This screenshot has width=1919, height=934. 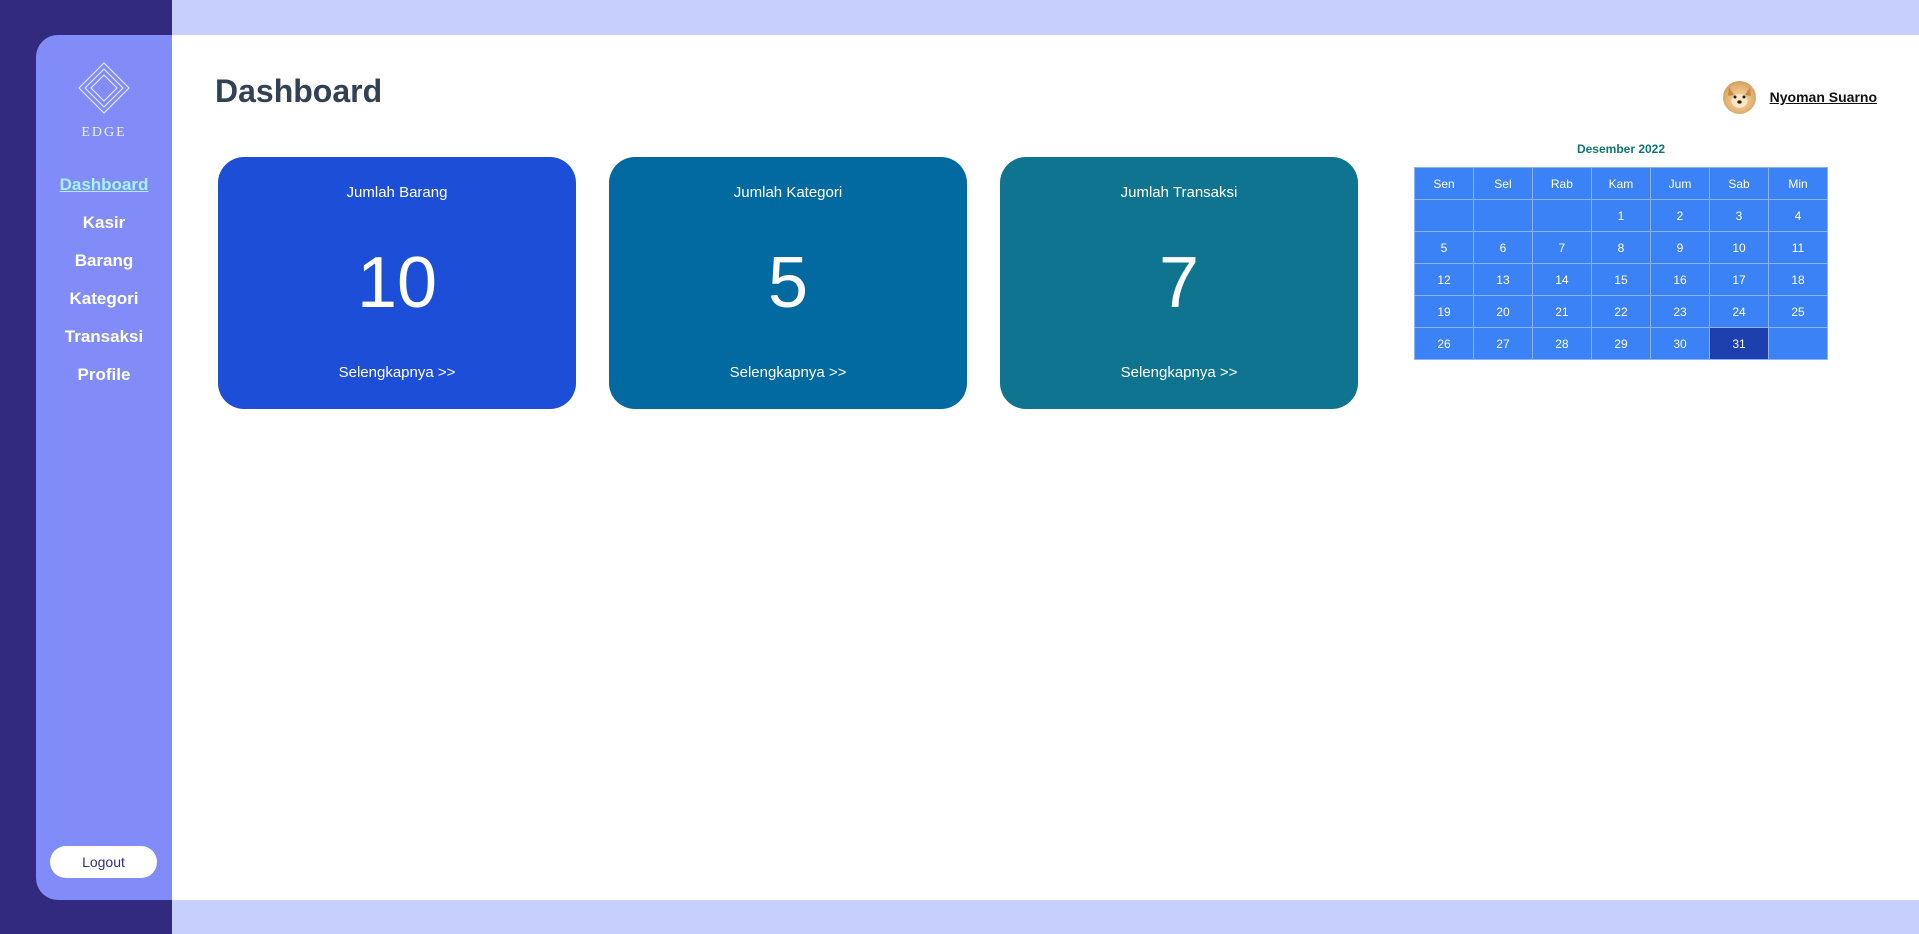 I want to click on calendar-day-cell: 5, so click(x=1444, y=247).